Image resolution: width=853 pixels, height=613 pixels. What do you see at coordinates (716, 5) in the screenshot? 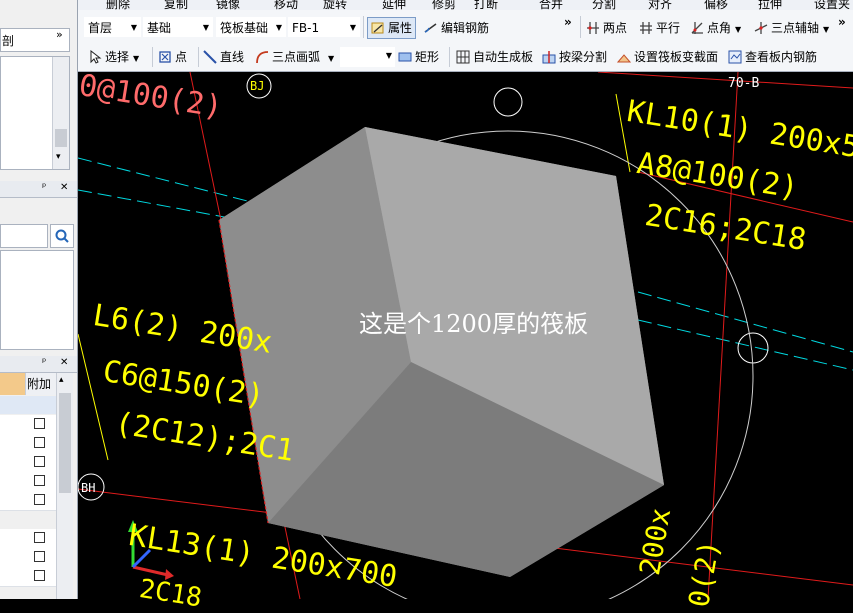
I see `offset-button: 偏移` at bounding box center [716, 5].